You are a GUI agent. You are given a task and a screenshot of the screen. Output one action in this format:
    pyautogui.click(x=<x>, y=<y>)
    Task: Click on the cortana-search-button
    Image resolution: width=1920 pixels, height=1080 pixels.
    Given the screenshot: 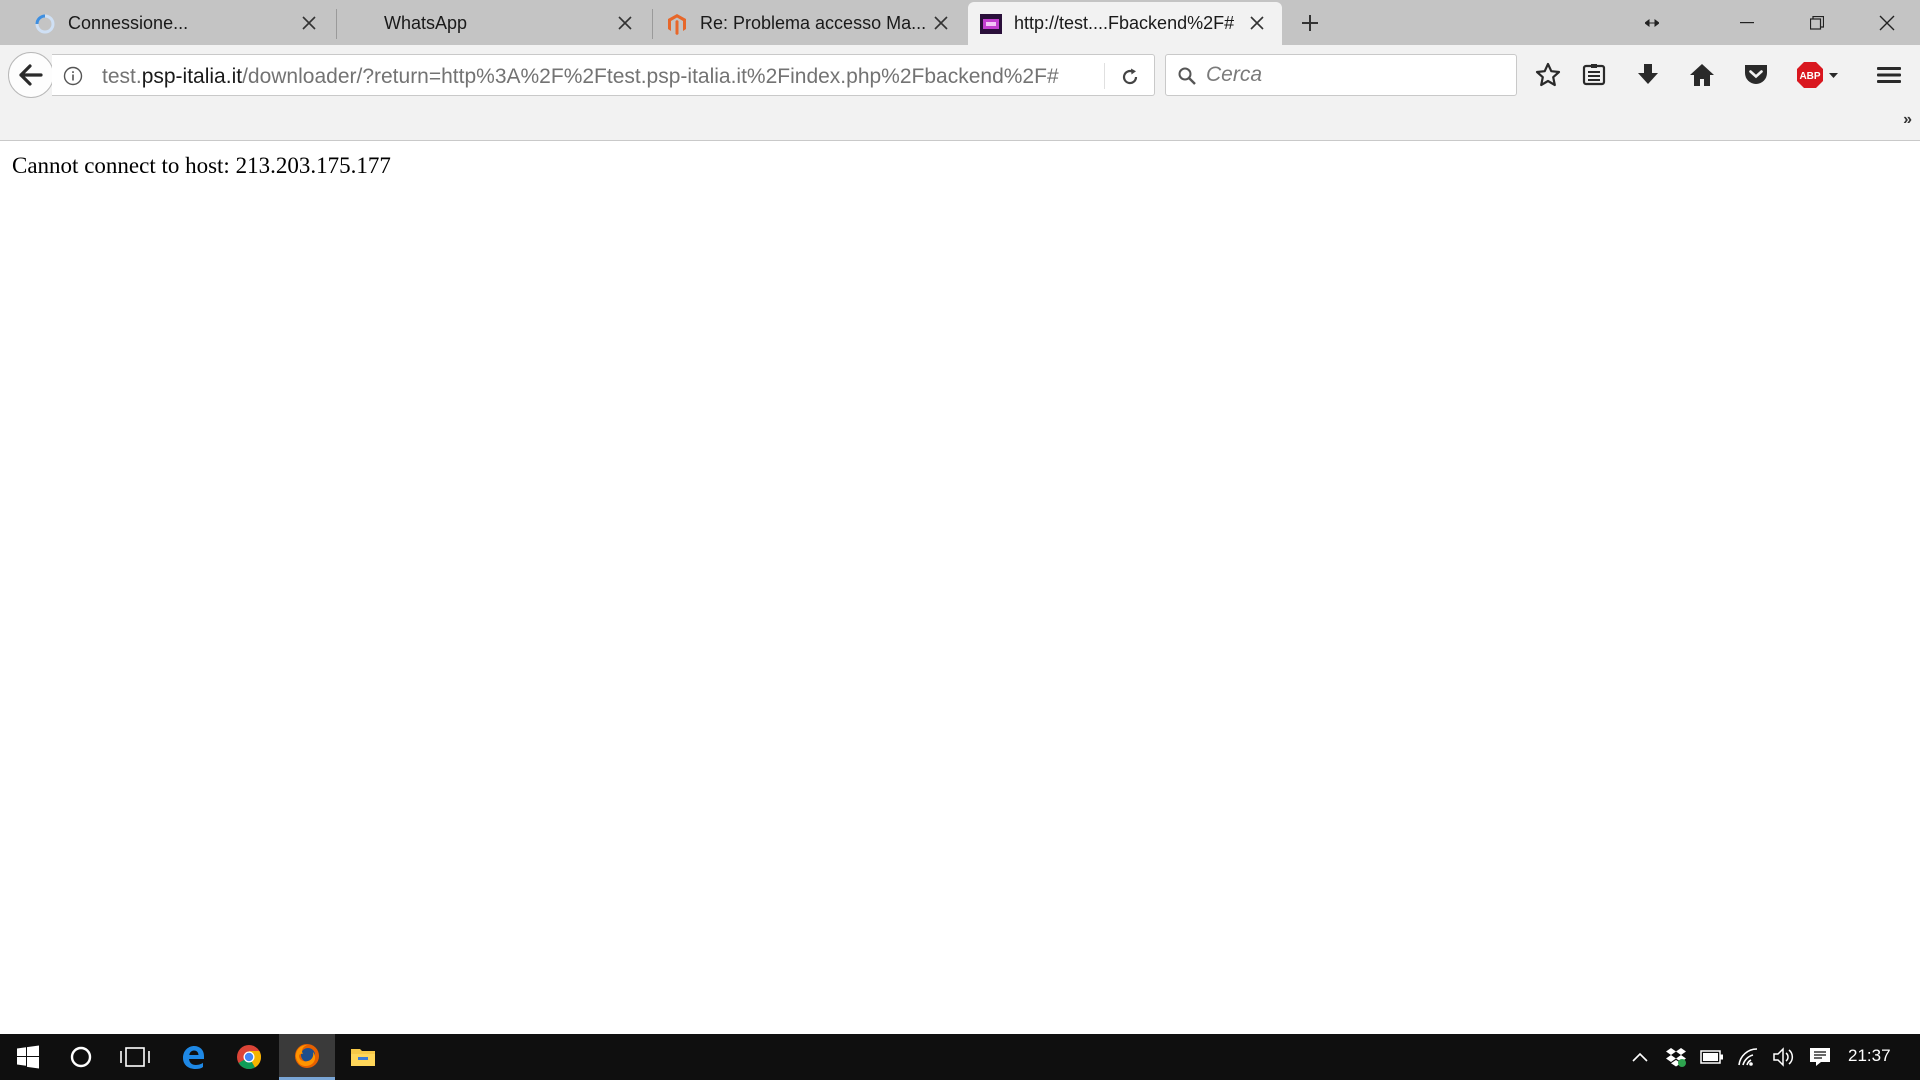 What is the action you would take?
    pyautogui.click(x=81, y=1057)
    